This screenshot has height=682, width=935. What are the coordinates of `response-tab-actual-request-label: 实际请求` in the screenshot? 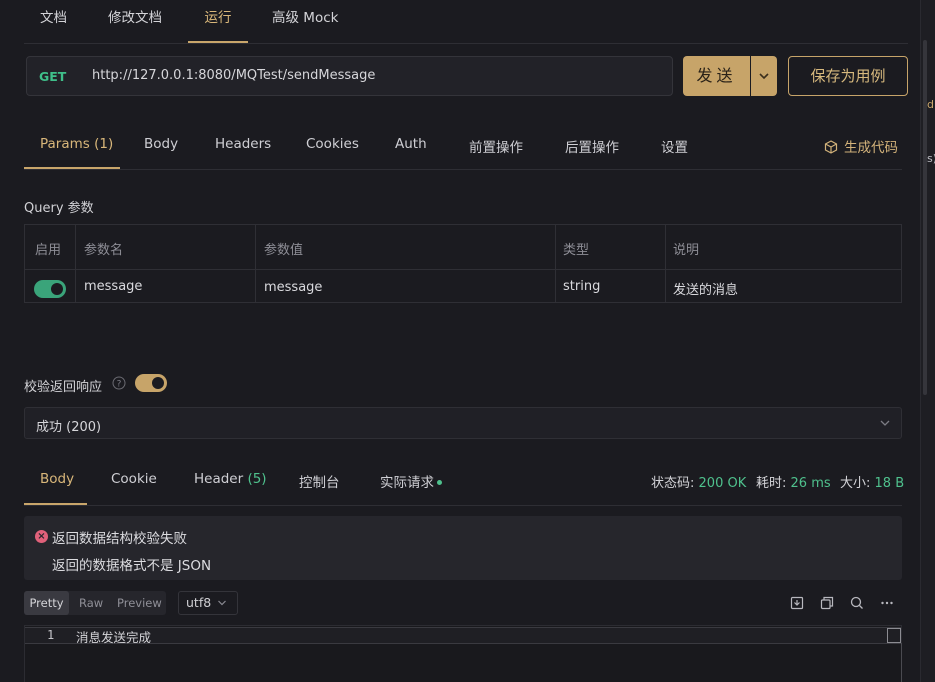 It's located at (407, 483).